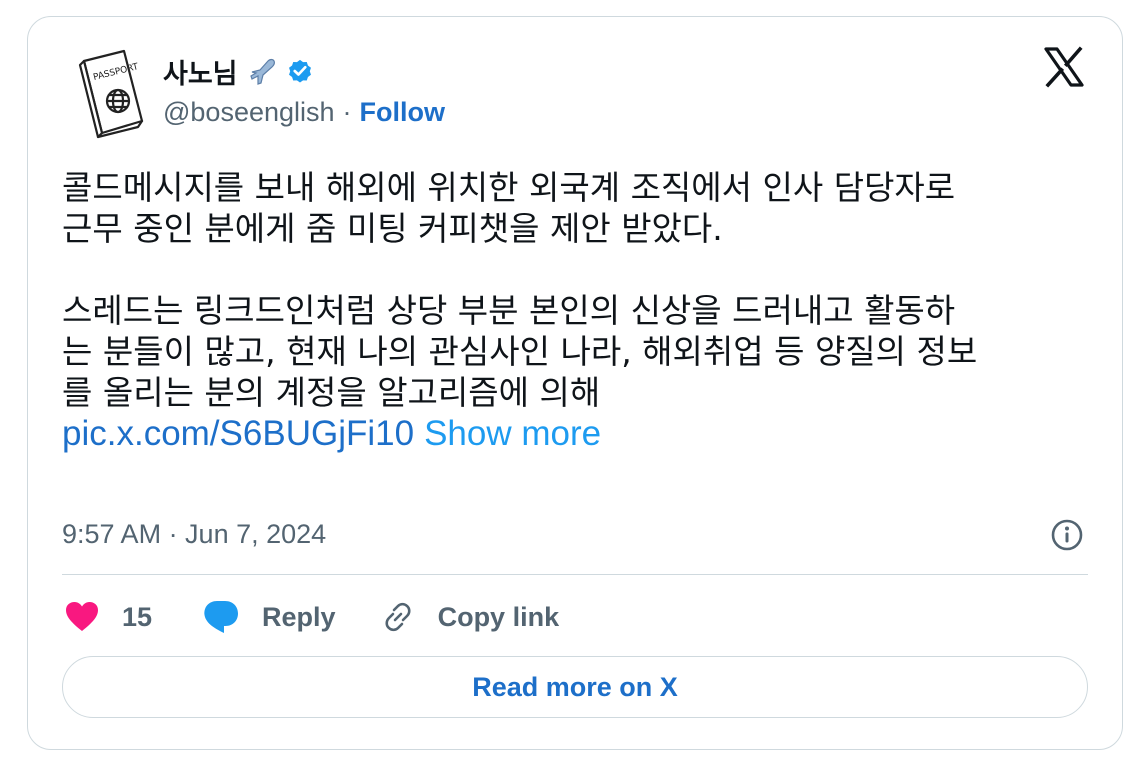  What do you see at coordinates (1064, 67) in the screenshot?
I see `x-logo-icon` at bounding box center [1064, 67].